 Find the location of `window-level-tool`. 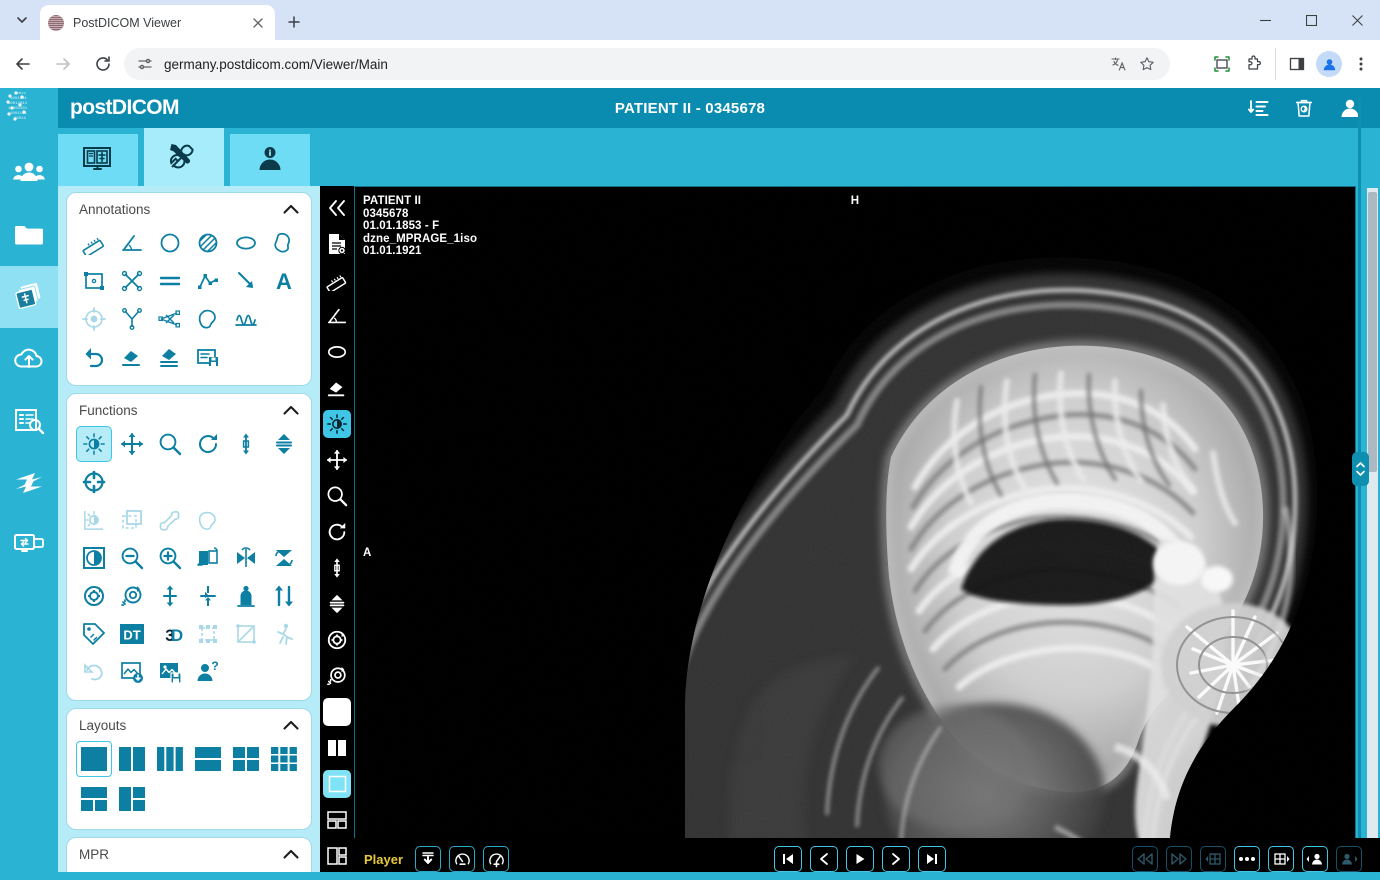

window-level-tool is located at coordinates (94, 444).